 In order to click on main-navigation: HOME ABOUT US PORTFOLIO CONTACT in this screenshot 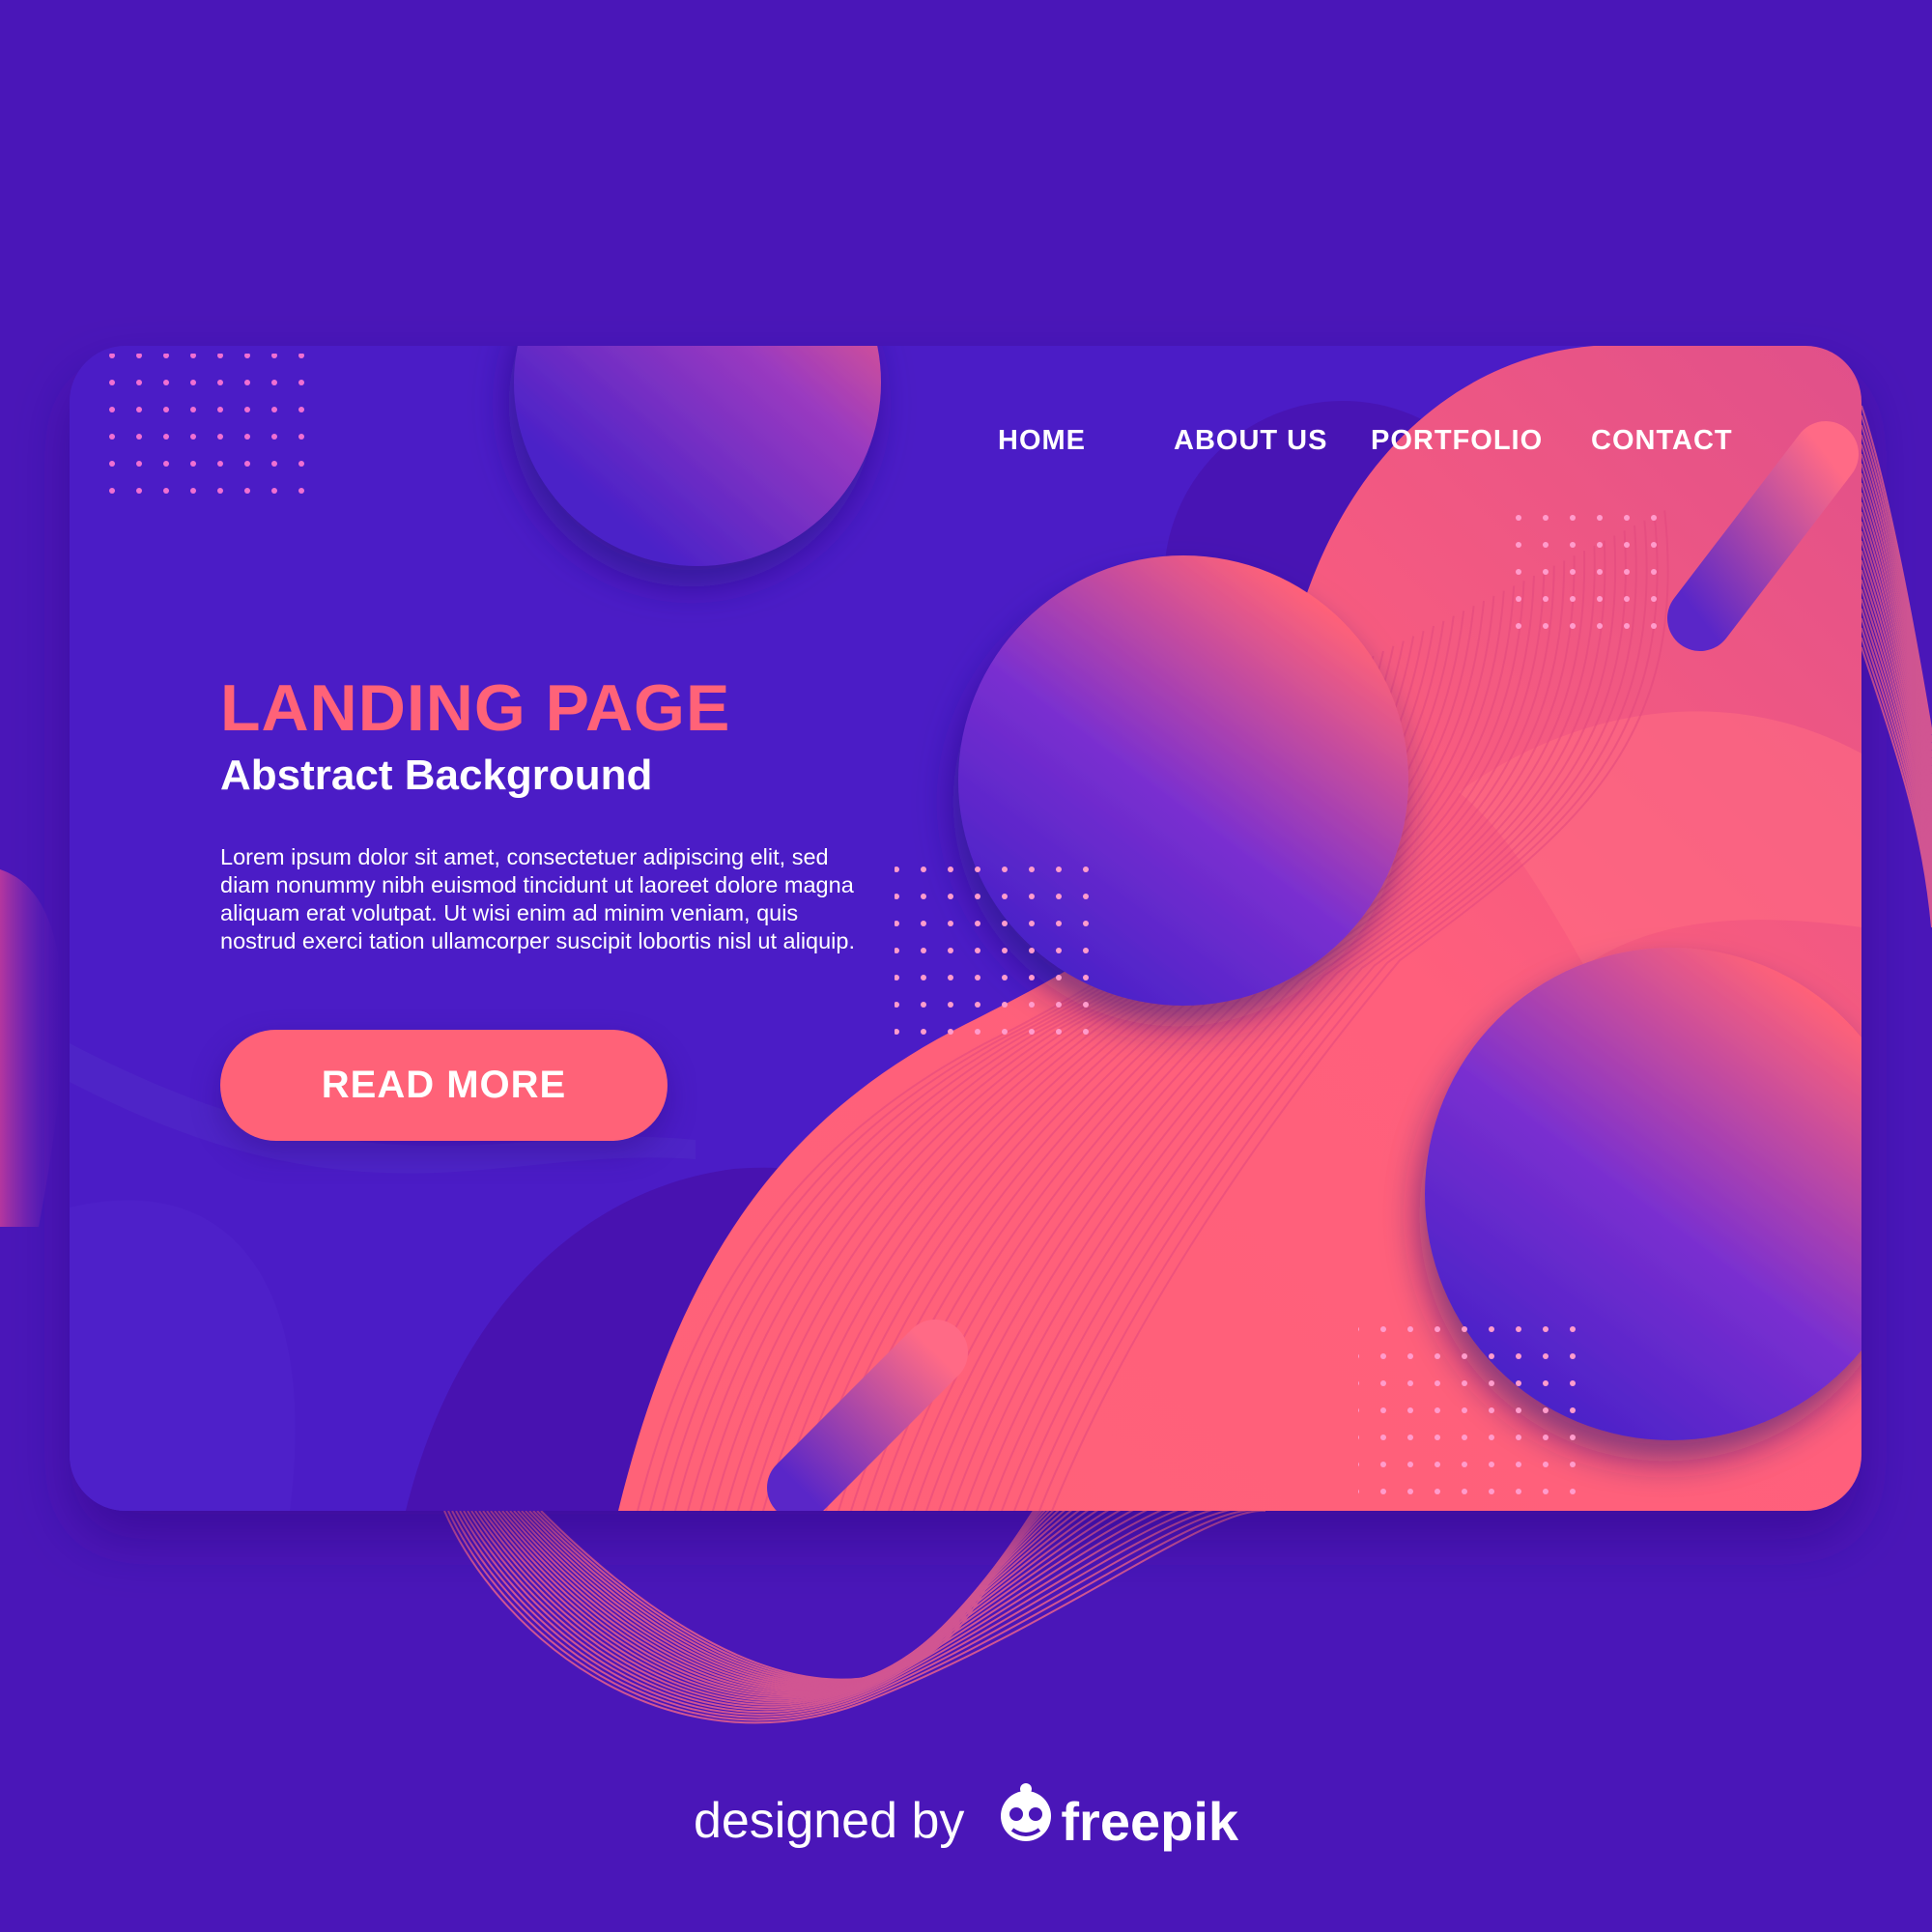, I will do `click(1362, 444)`.